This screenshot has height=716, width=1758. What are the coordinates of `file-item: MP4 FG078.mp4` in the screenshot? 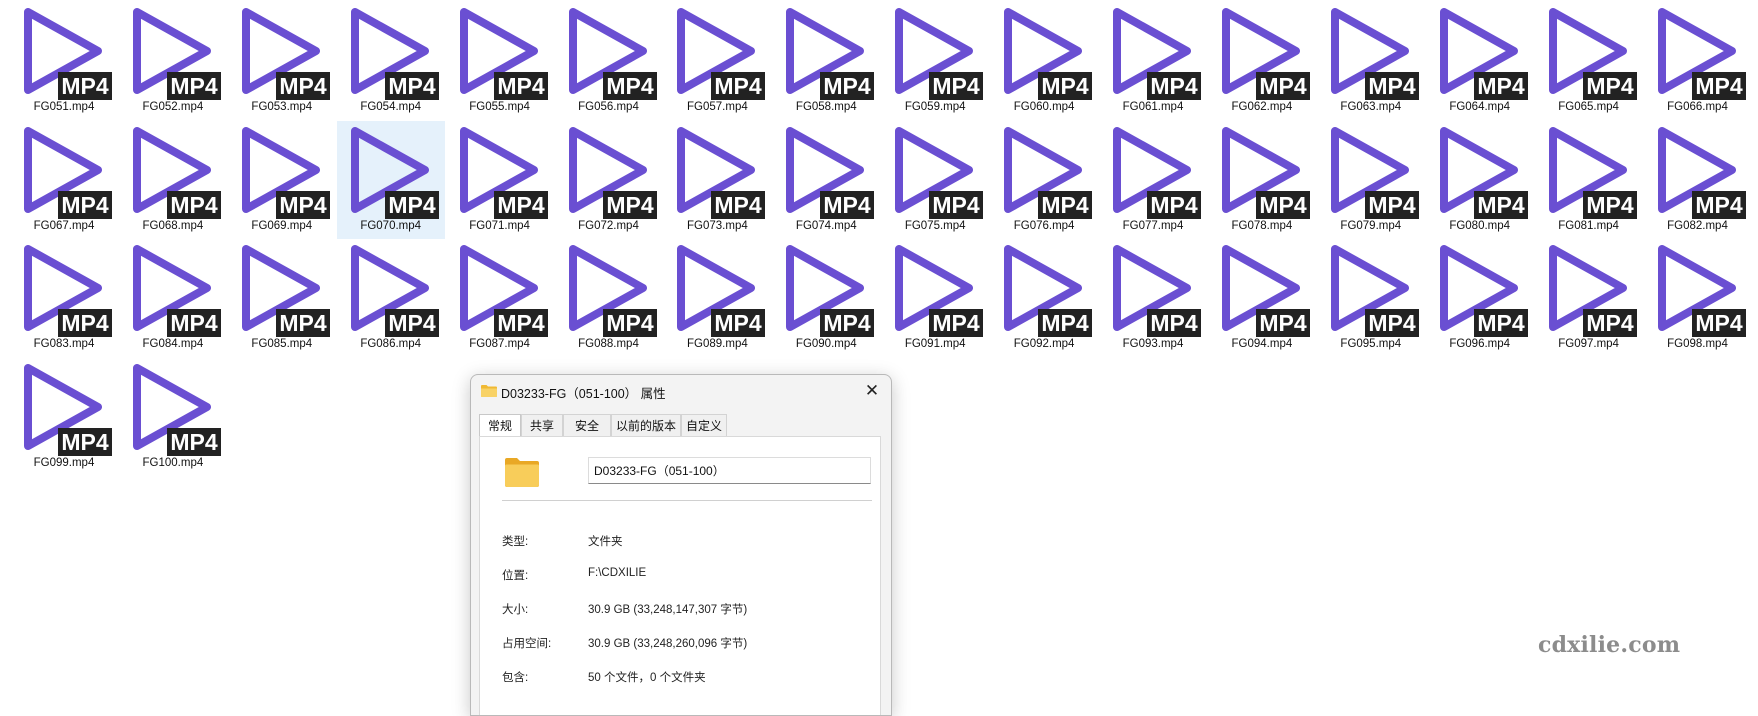 It's located at (1262, 180).